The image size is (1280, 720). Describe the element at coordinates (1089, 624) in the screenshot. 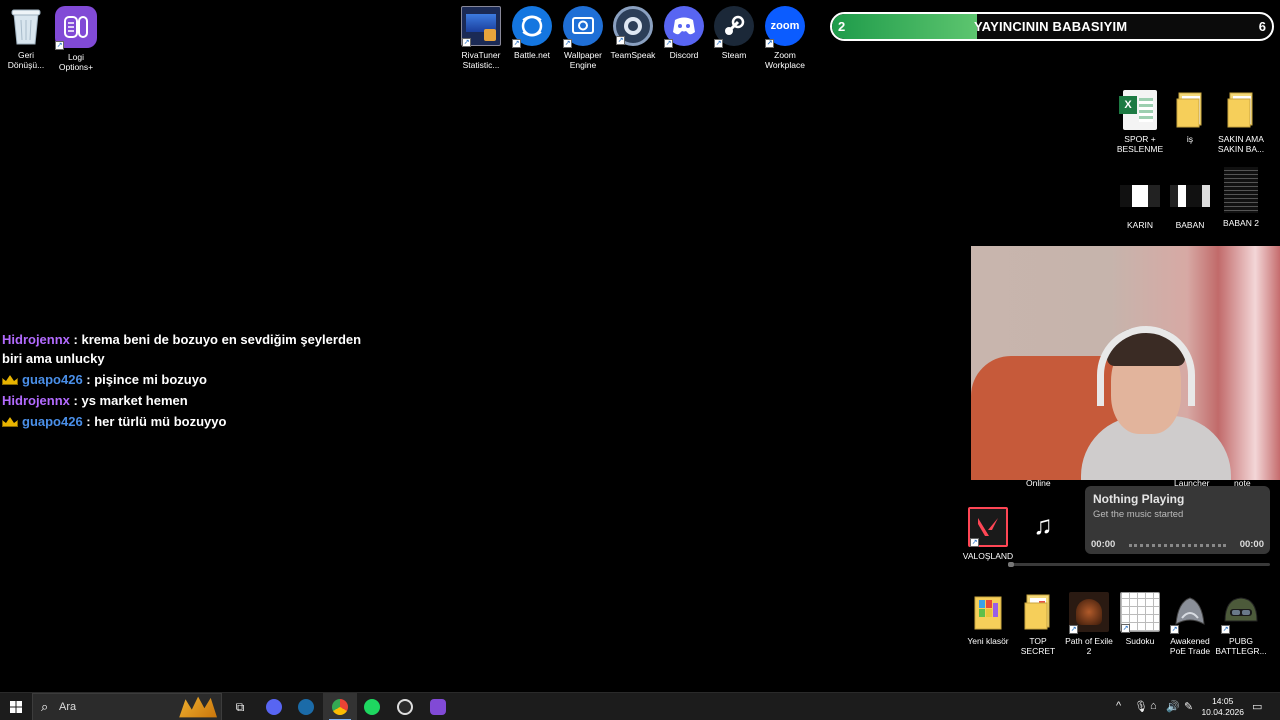

I see `desktop-icon-path-of-exile: ↗ Path of Exile 2` at that location.